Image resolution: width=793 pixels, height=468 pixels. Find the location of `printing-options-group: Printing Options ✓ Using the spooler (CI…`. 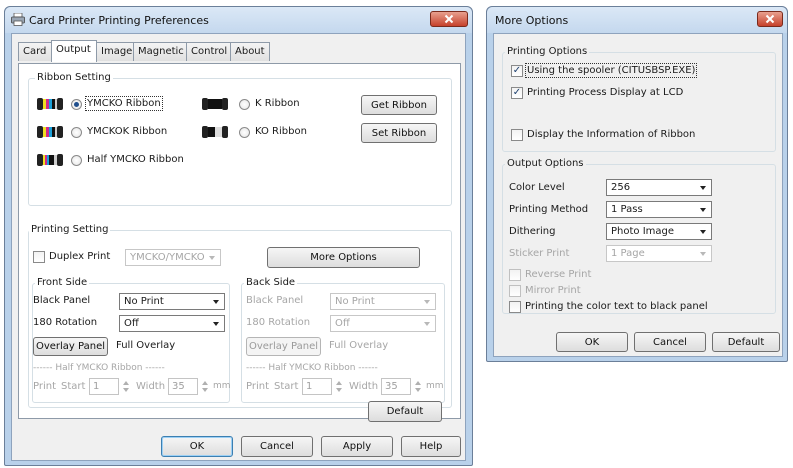

printing-options-group: Printing Options ✓ Using the spooler (CI… is located at coordinates (639, 99).